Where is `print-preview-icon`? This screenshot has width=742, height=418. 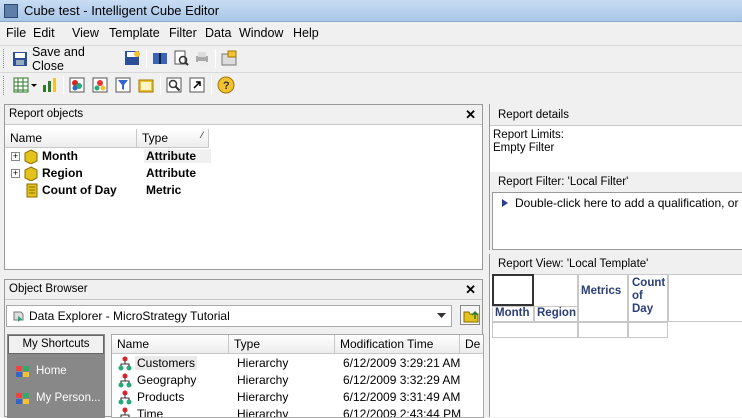
print-preview-icon is located at coordinates (181, 58).